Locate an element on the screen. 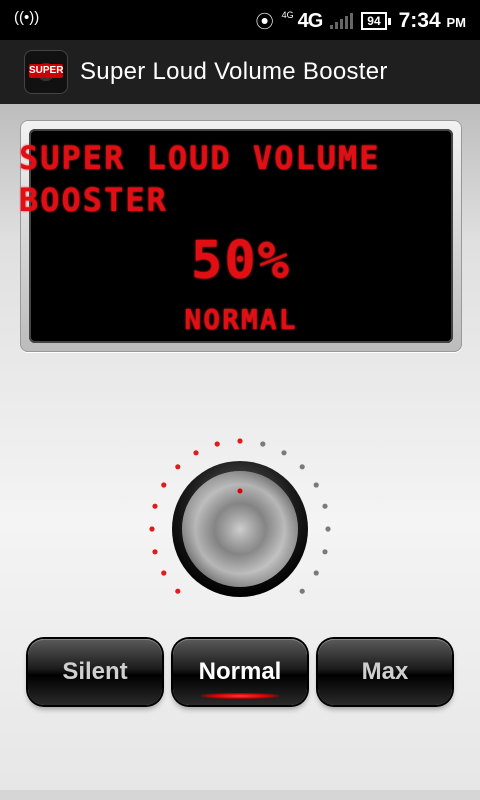 The height and width of the screenshot is (800, 480). app-logo-icon: SUPER is located at coordinates (46, 72).